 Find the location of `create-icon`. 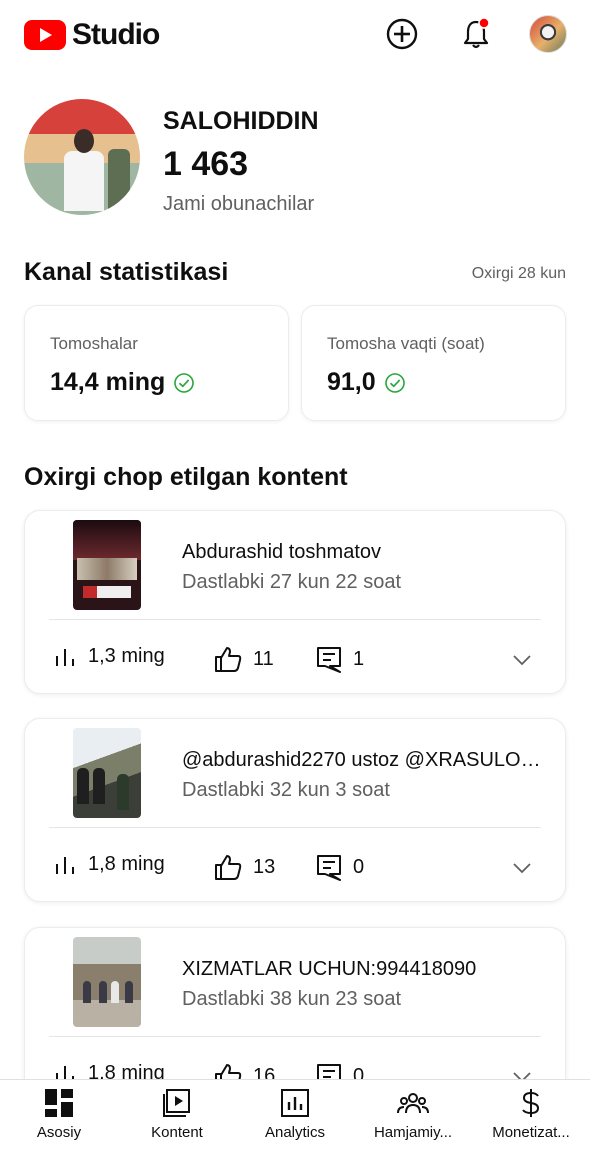

create-icon is located at coordinates (402, 34).